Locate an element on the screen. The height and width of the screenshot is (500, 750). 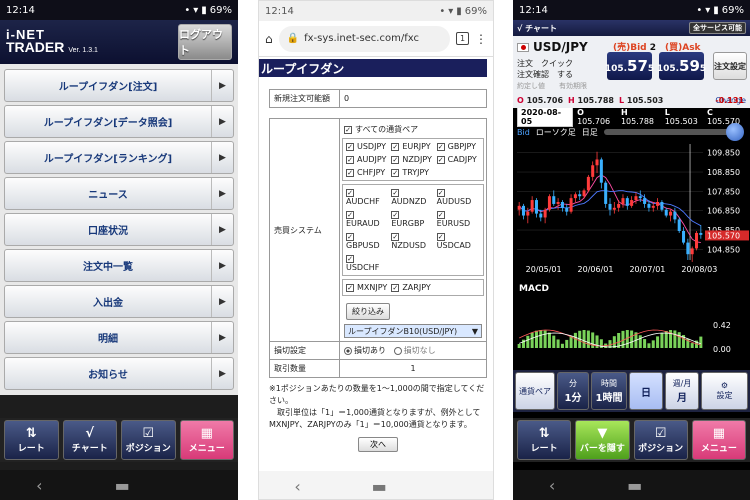
period-hour-button: 時間 1時間 is located at coordinates (609, 391).